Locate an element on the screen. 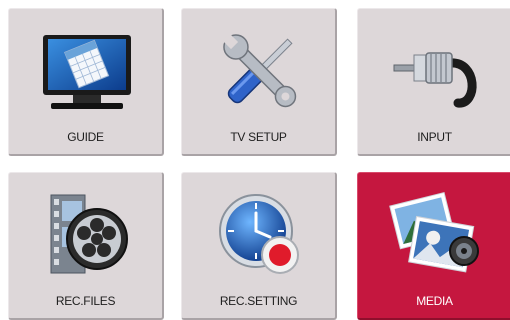  menu-tile-rec-files: REC.FILES is located at coordinates (86, 246).